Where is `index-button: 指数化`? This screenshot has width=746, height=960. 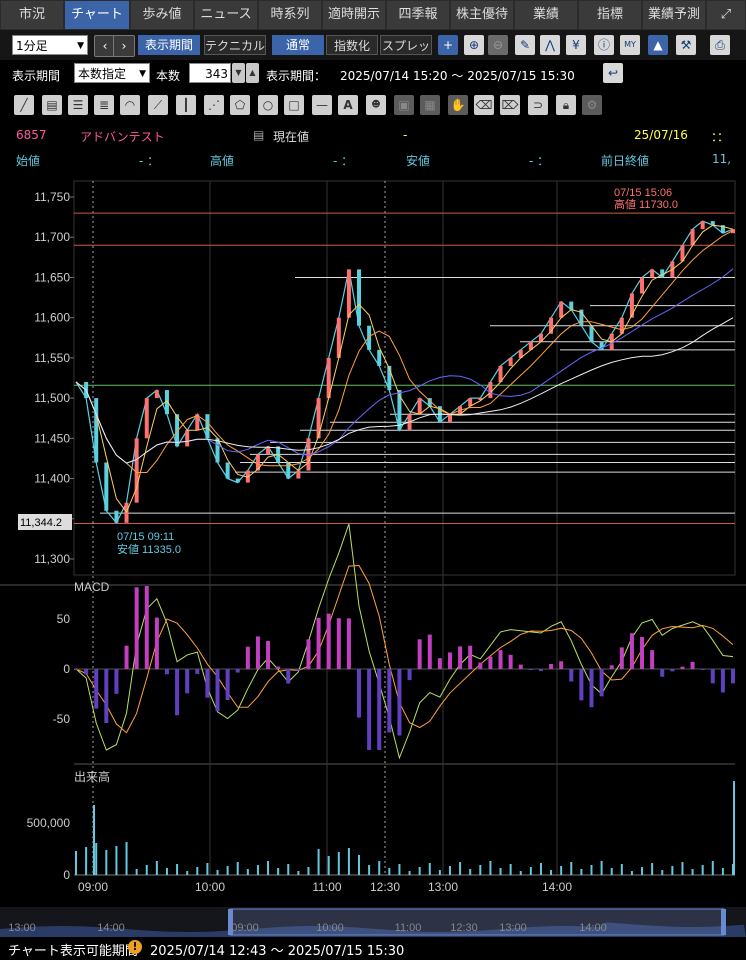
index-button: 指数化 is located at coordinates (352, 45).